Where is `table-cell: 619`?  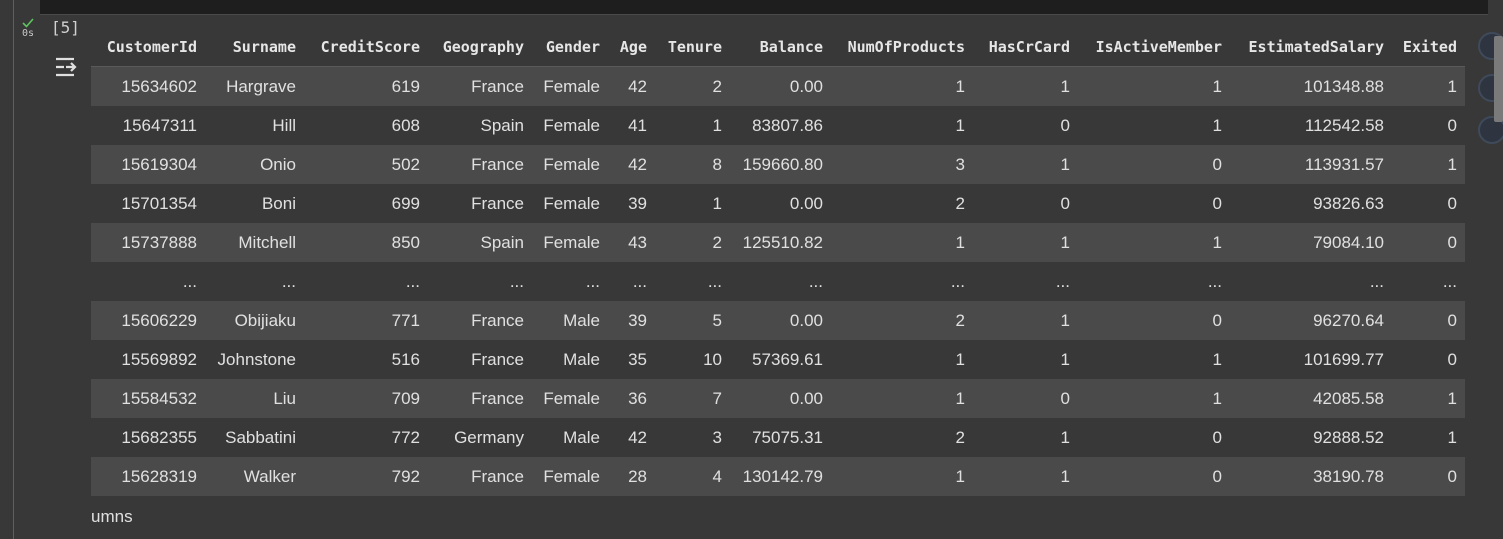
table-cell: 619 is located at coordinates (366, 86).